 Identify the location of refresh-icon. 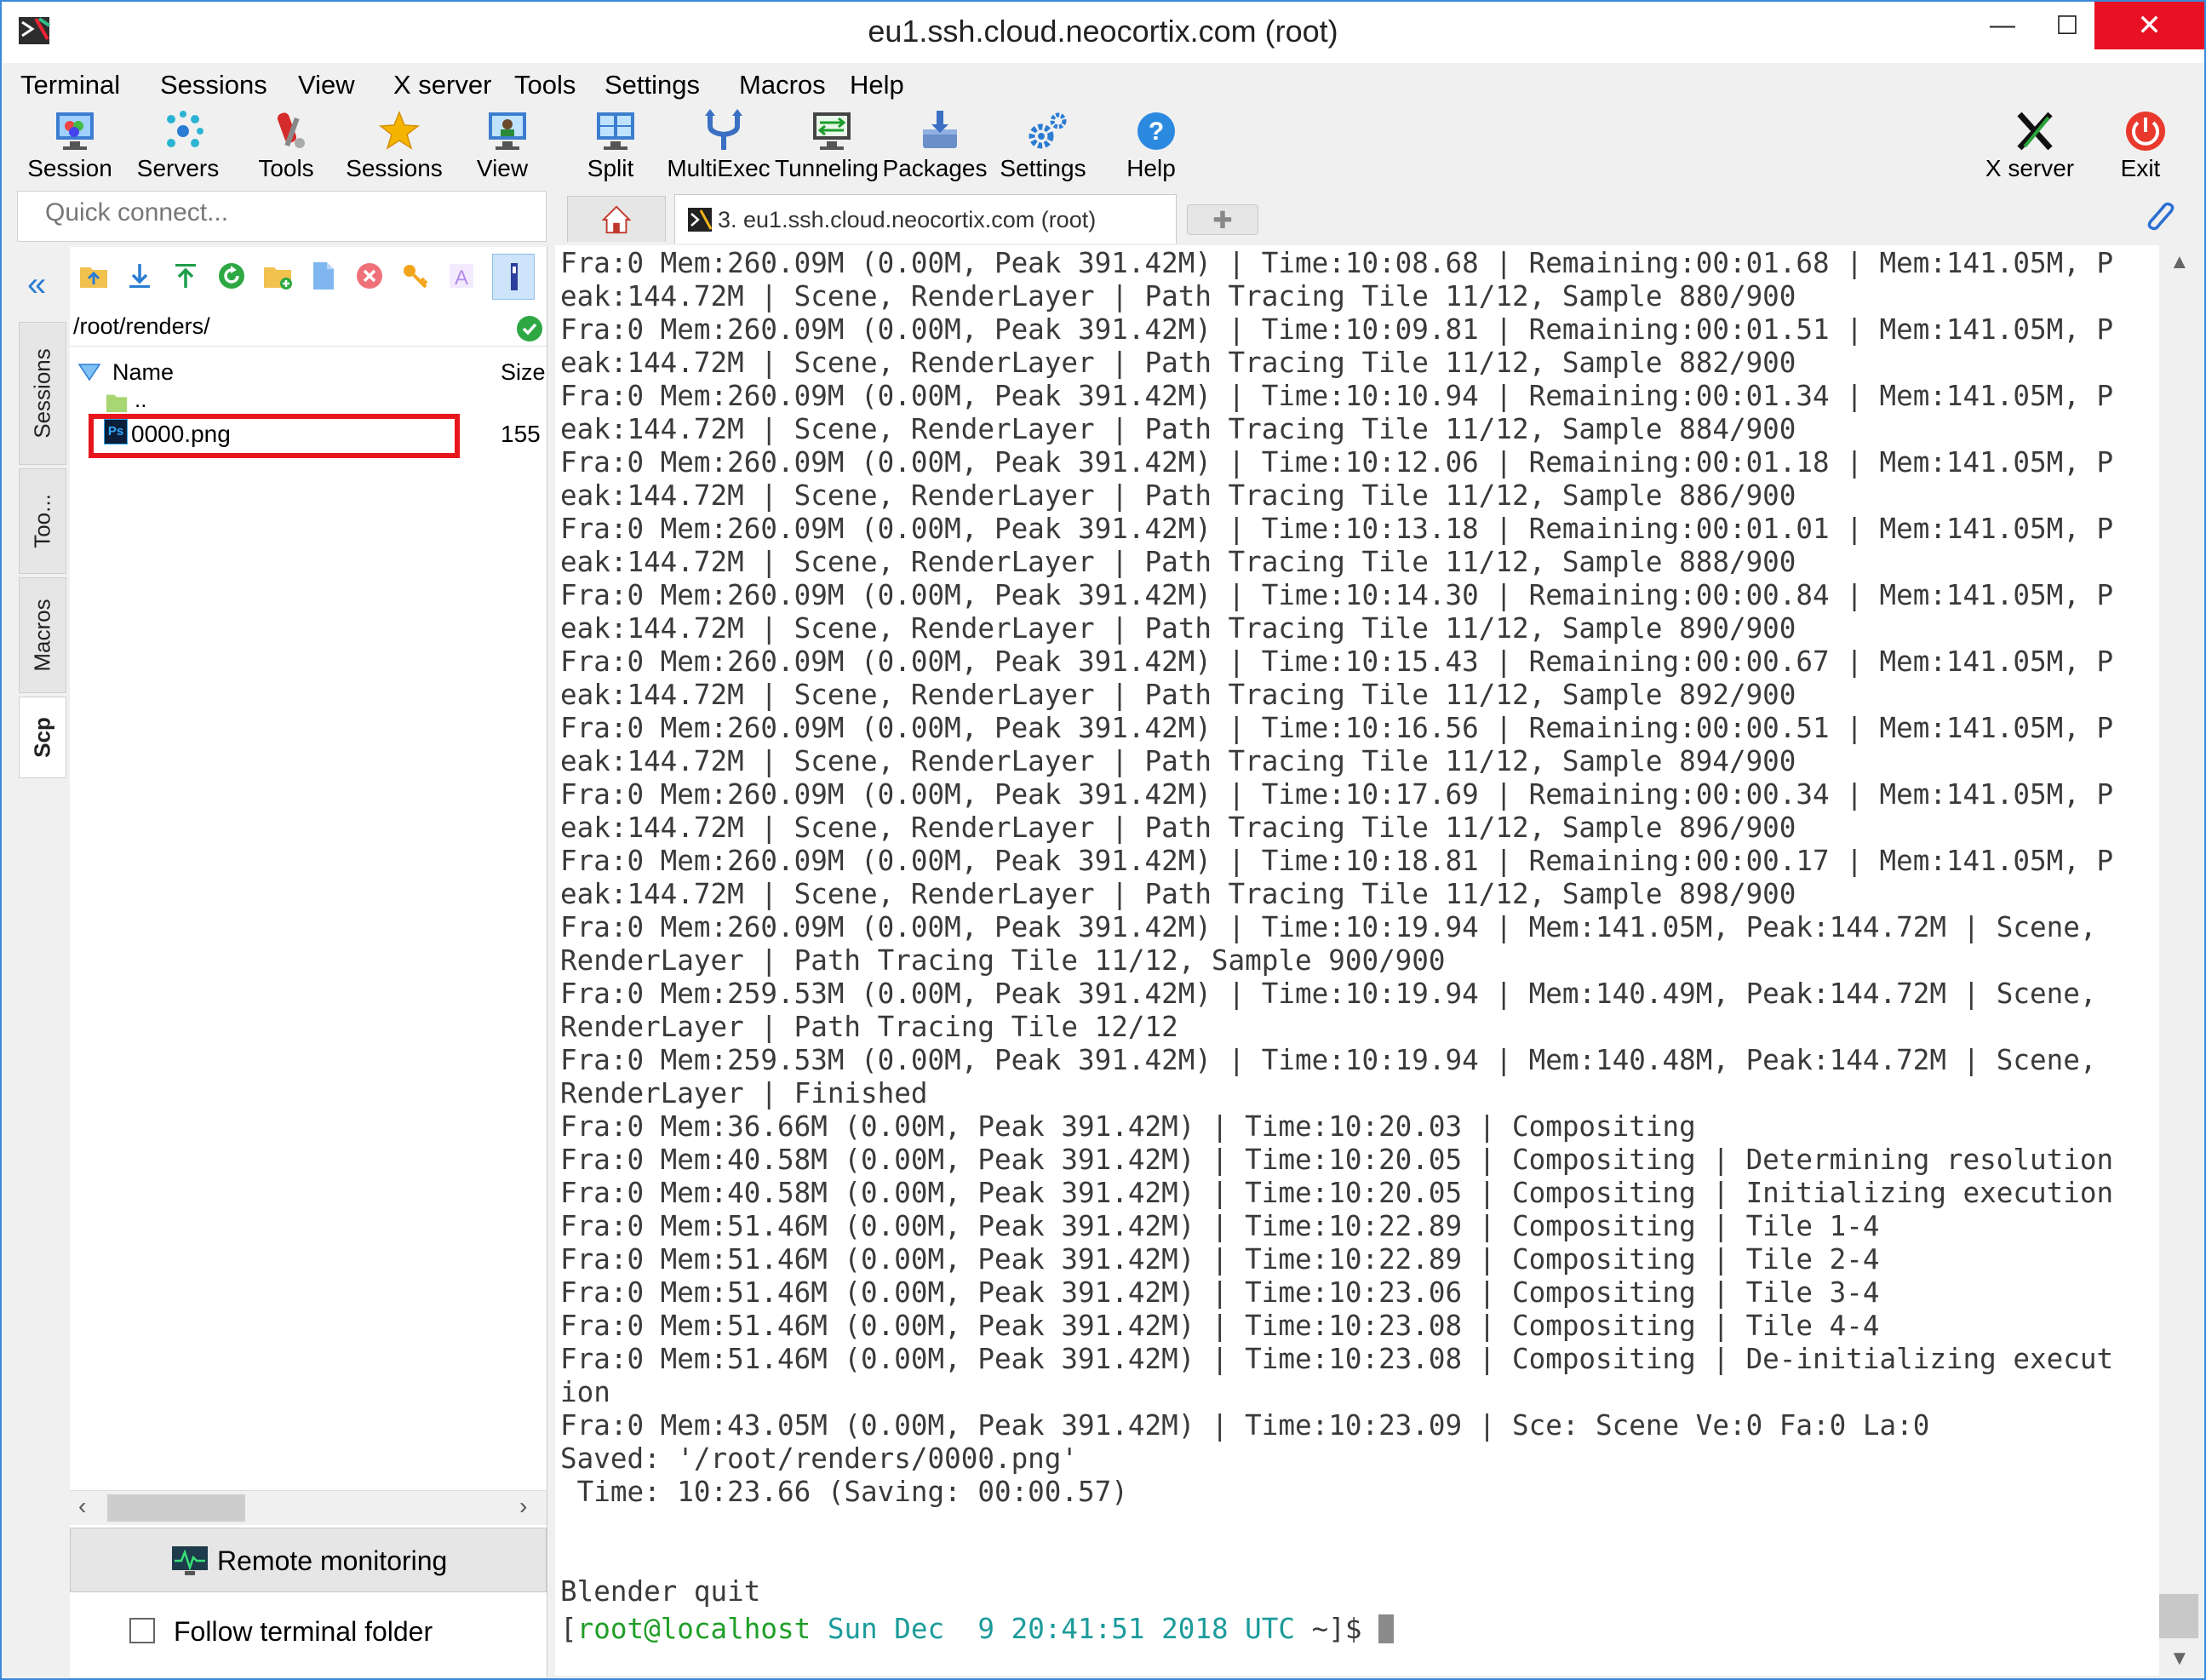
(231, 276).